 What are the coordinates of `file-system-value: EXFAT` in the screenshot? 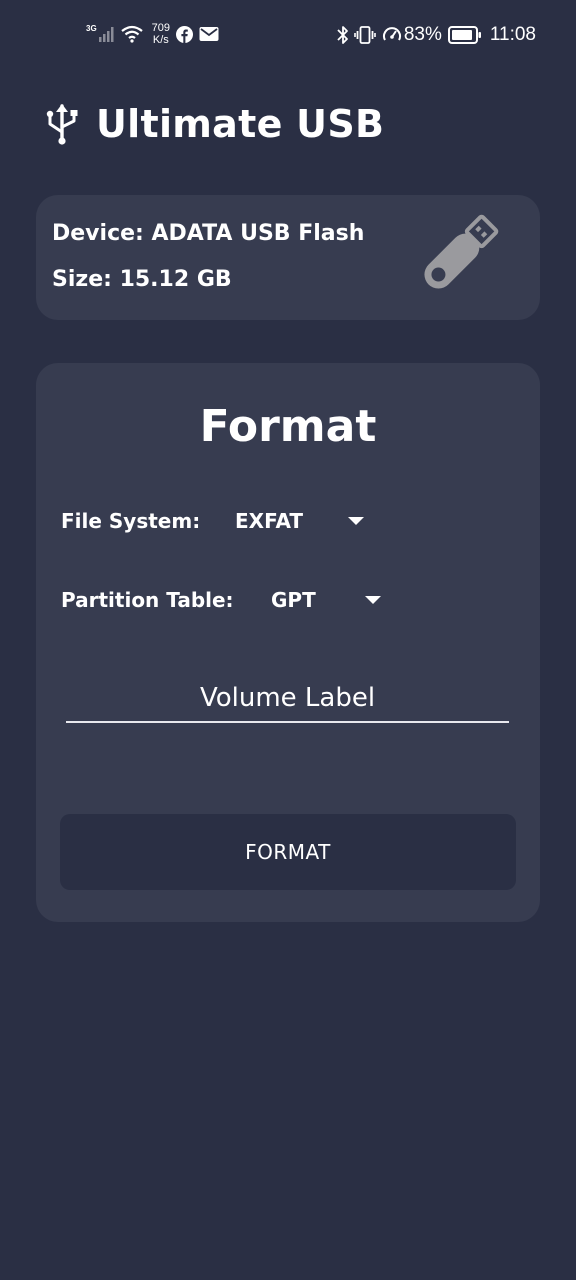 It's located at (269, 521).